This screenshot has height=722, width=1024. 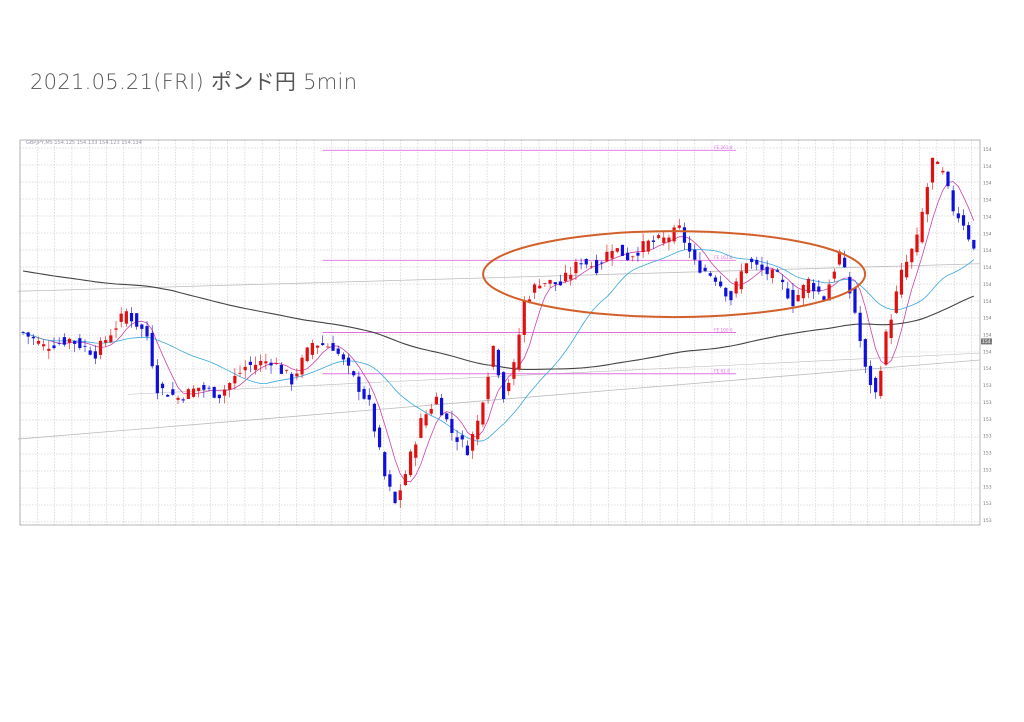 What do you see at coordinates (987, 386) in the screenshot?
I see `price-tick-label: 153.985` at bounding box center [987, 386].